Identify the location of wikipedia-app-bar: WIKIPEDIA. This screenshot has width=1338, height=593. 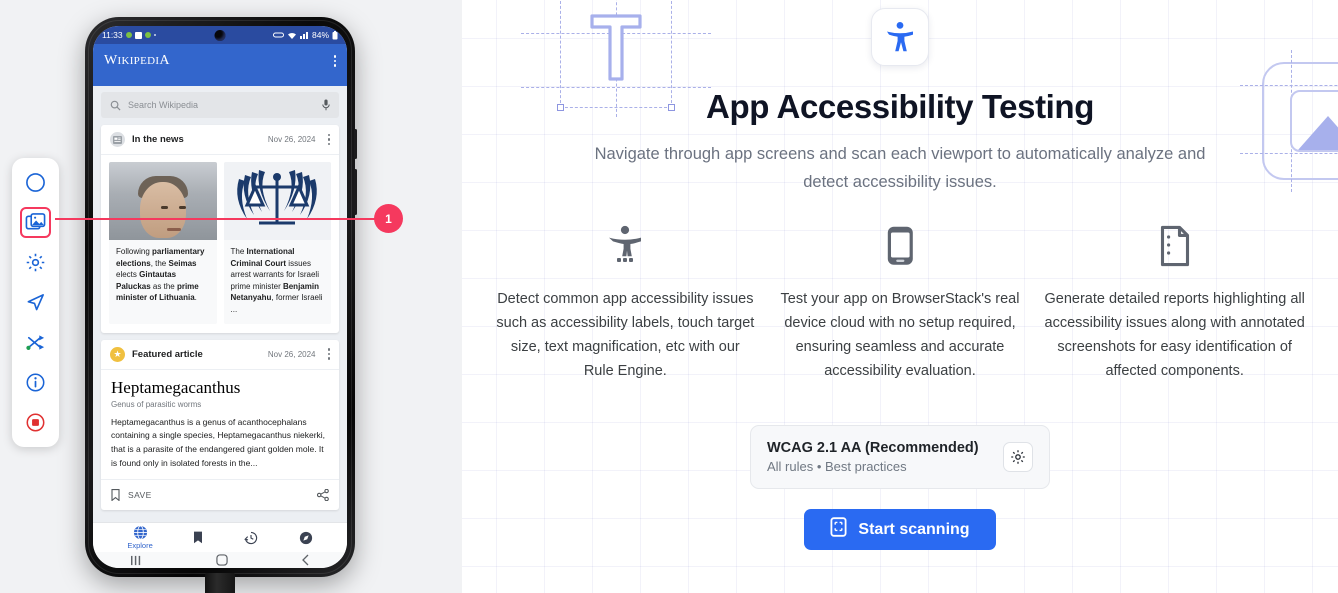
(220, 61).